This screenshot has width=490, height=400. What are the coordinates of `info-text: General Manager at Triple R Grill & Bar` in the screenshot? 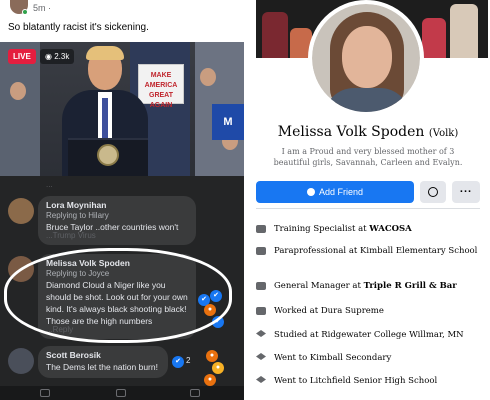 It's located at (365, 286).